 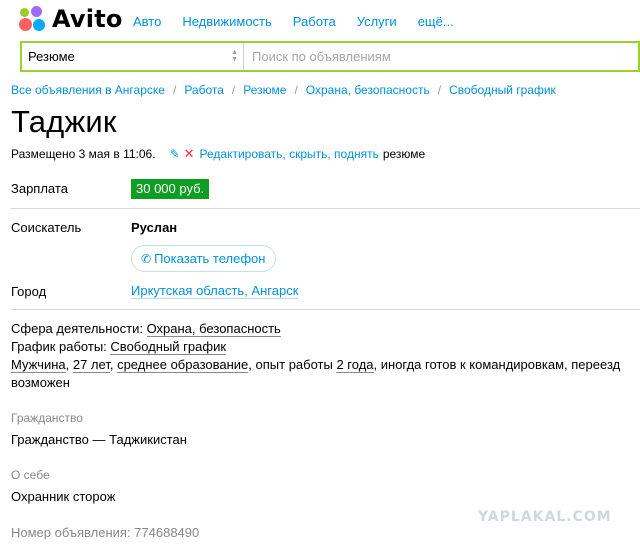 What do you see at coordinates (51, 56) in the screenshot?
I see `category-select-value: Резюме` at bounding box center [51, 56].